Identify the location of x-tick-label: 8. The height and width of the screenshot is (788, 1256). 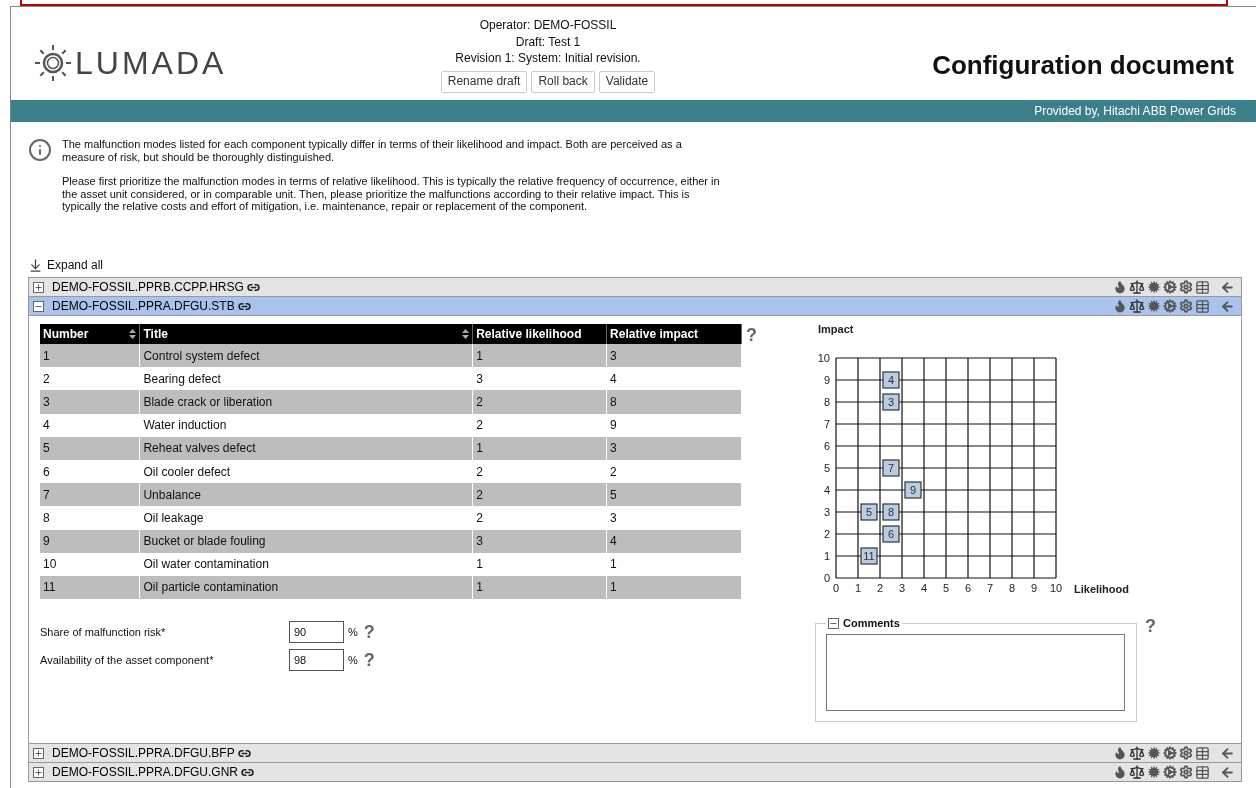
(1012, 588).